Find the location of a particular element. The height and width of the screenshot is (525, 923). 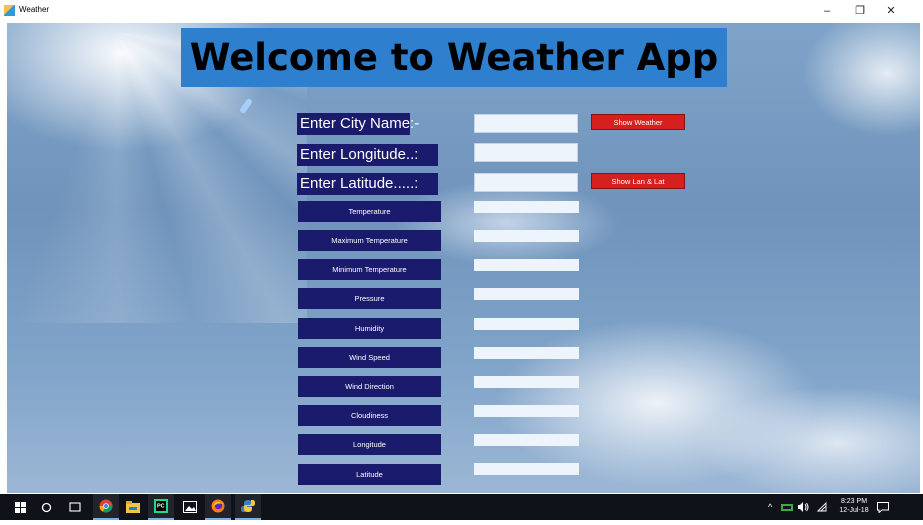

temperature-label: Temperature is located at coordinates (369, 211).